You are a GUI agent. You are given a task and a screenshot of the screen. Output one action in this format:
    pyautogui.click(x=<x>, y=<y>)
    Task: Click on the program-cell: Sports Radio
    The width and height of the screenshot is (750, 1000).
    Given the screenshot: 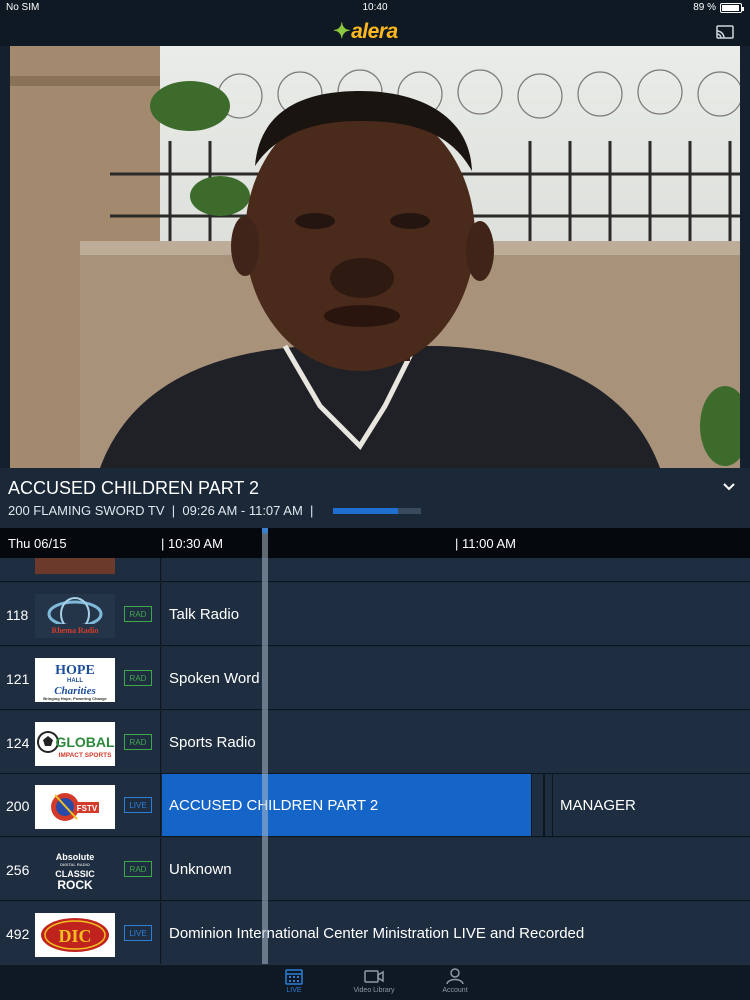 What is the action you would take?
    pyautogui.click(x=456, y=742)
    